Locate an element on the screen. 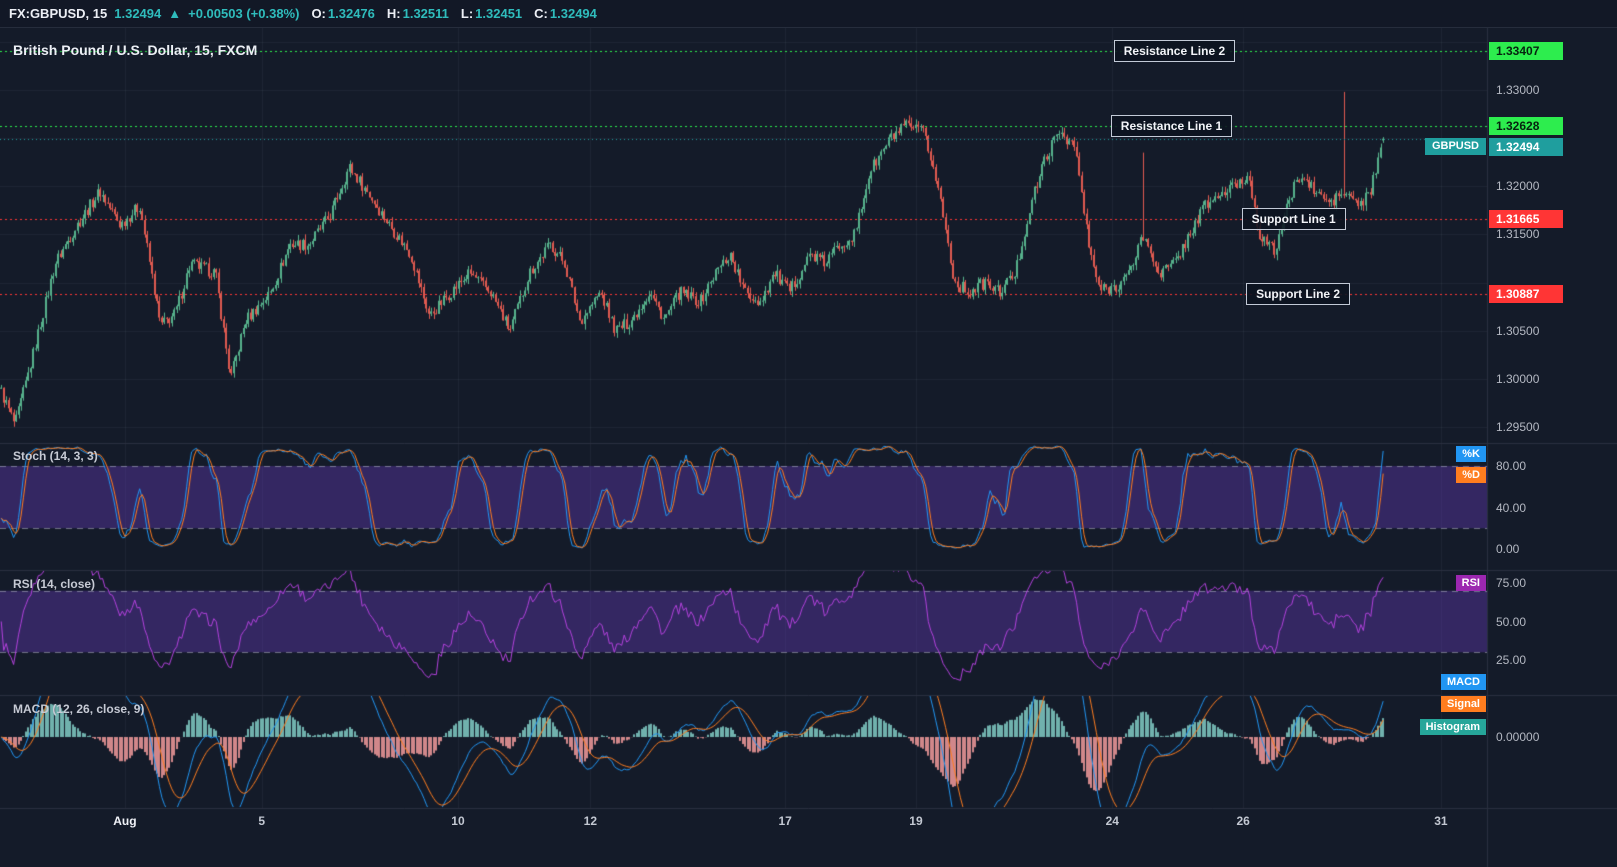 The height and width of the screenshot is (867, 1617). current-price-tag: 1.32494 is located at coordinates (1526, 146).